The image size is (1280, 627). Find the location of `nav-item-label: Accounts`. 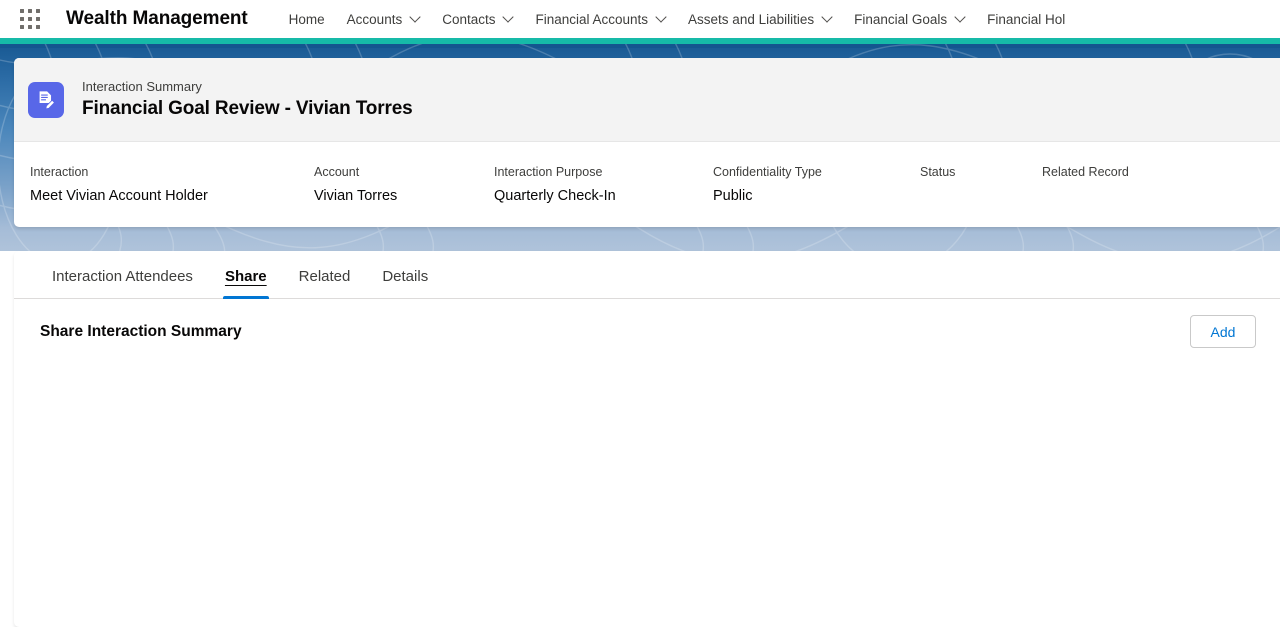

nav-item-label: Accounts is located at coordinates (374, 19).